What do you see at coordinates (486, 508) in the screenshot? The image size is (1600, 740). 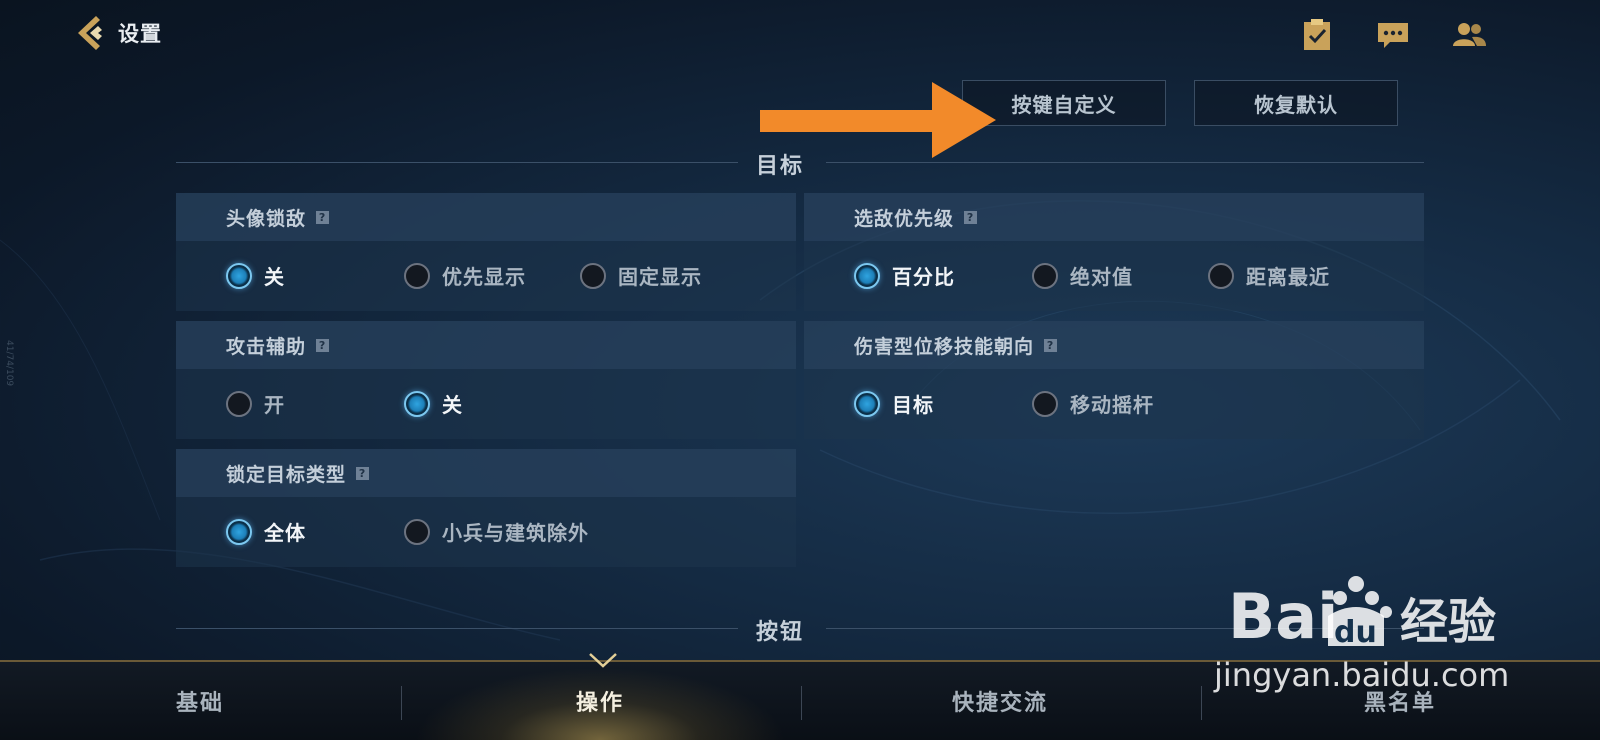 I see `panel-lock-target-type: 锁定目标类型 ? 全体 小兵与建筑除外` at bounding box center [486, 508].